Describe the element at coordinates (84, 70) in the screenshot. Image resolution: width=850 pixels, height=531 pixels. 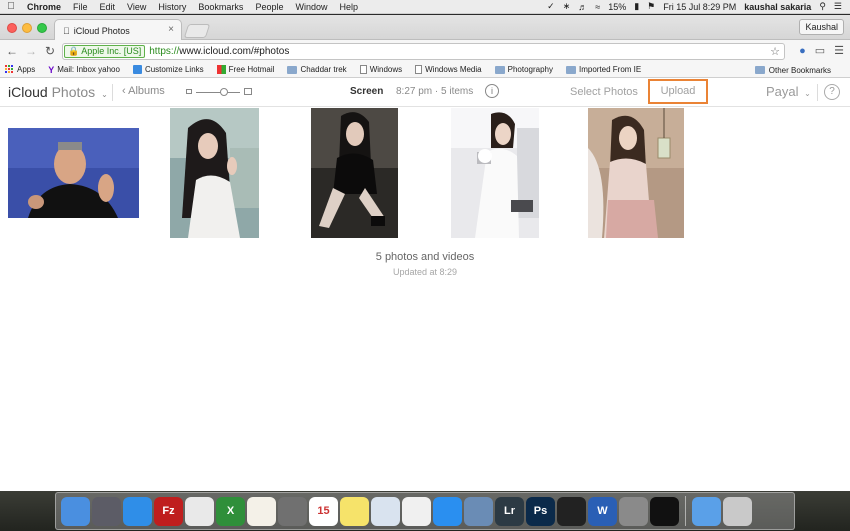
I see `bookmark-yahoo-mail: Y Mail: Inbox yahoo` at that location.